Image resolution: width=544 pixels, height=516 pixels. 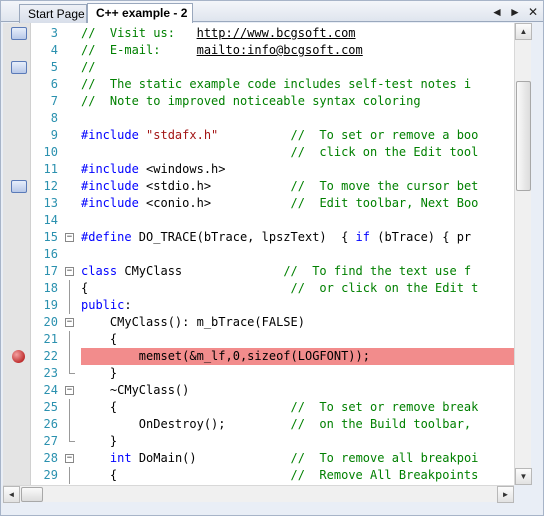 I want to click on code-line: 4 // E-mail: mailto:info@bcgsoft.com, so click(x=258, y=50).